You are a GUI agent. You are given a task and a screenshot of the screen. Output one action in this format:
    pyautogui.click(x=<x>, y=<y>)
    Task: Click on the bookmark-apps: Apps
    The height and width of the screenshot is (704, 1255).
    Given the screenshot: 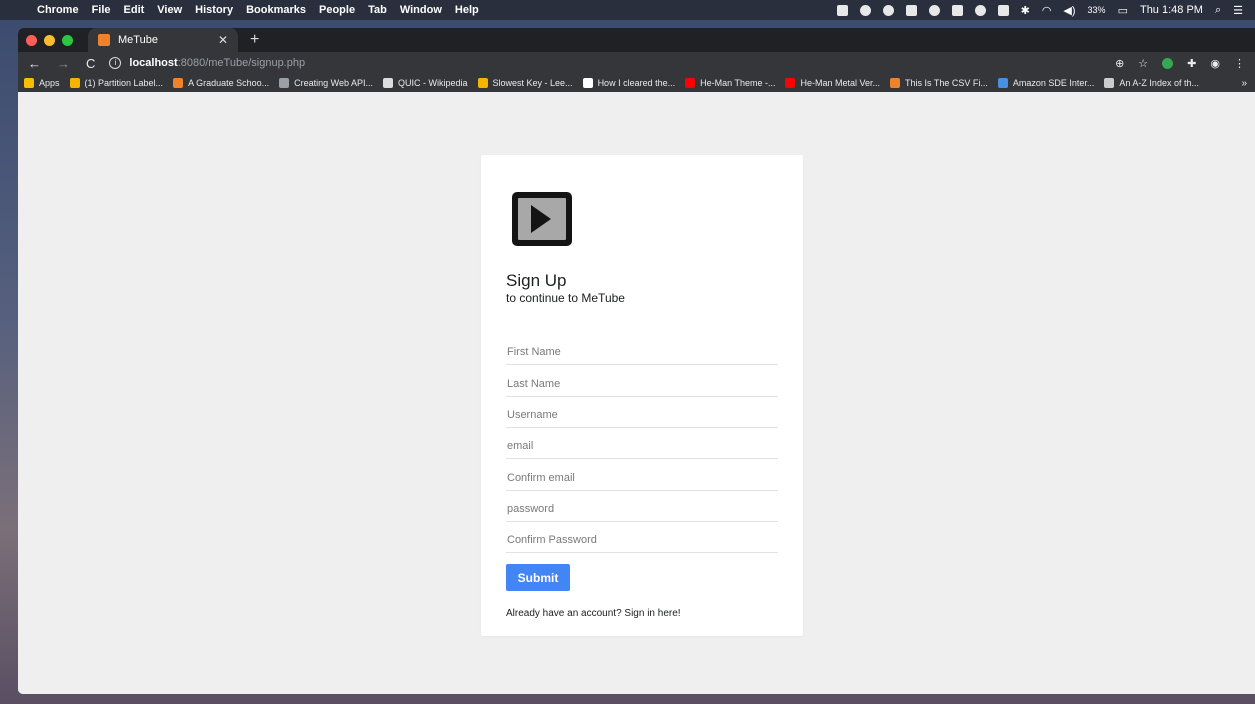 What is the action you would take?
    pyautogui.click(x=42, y=83)
    